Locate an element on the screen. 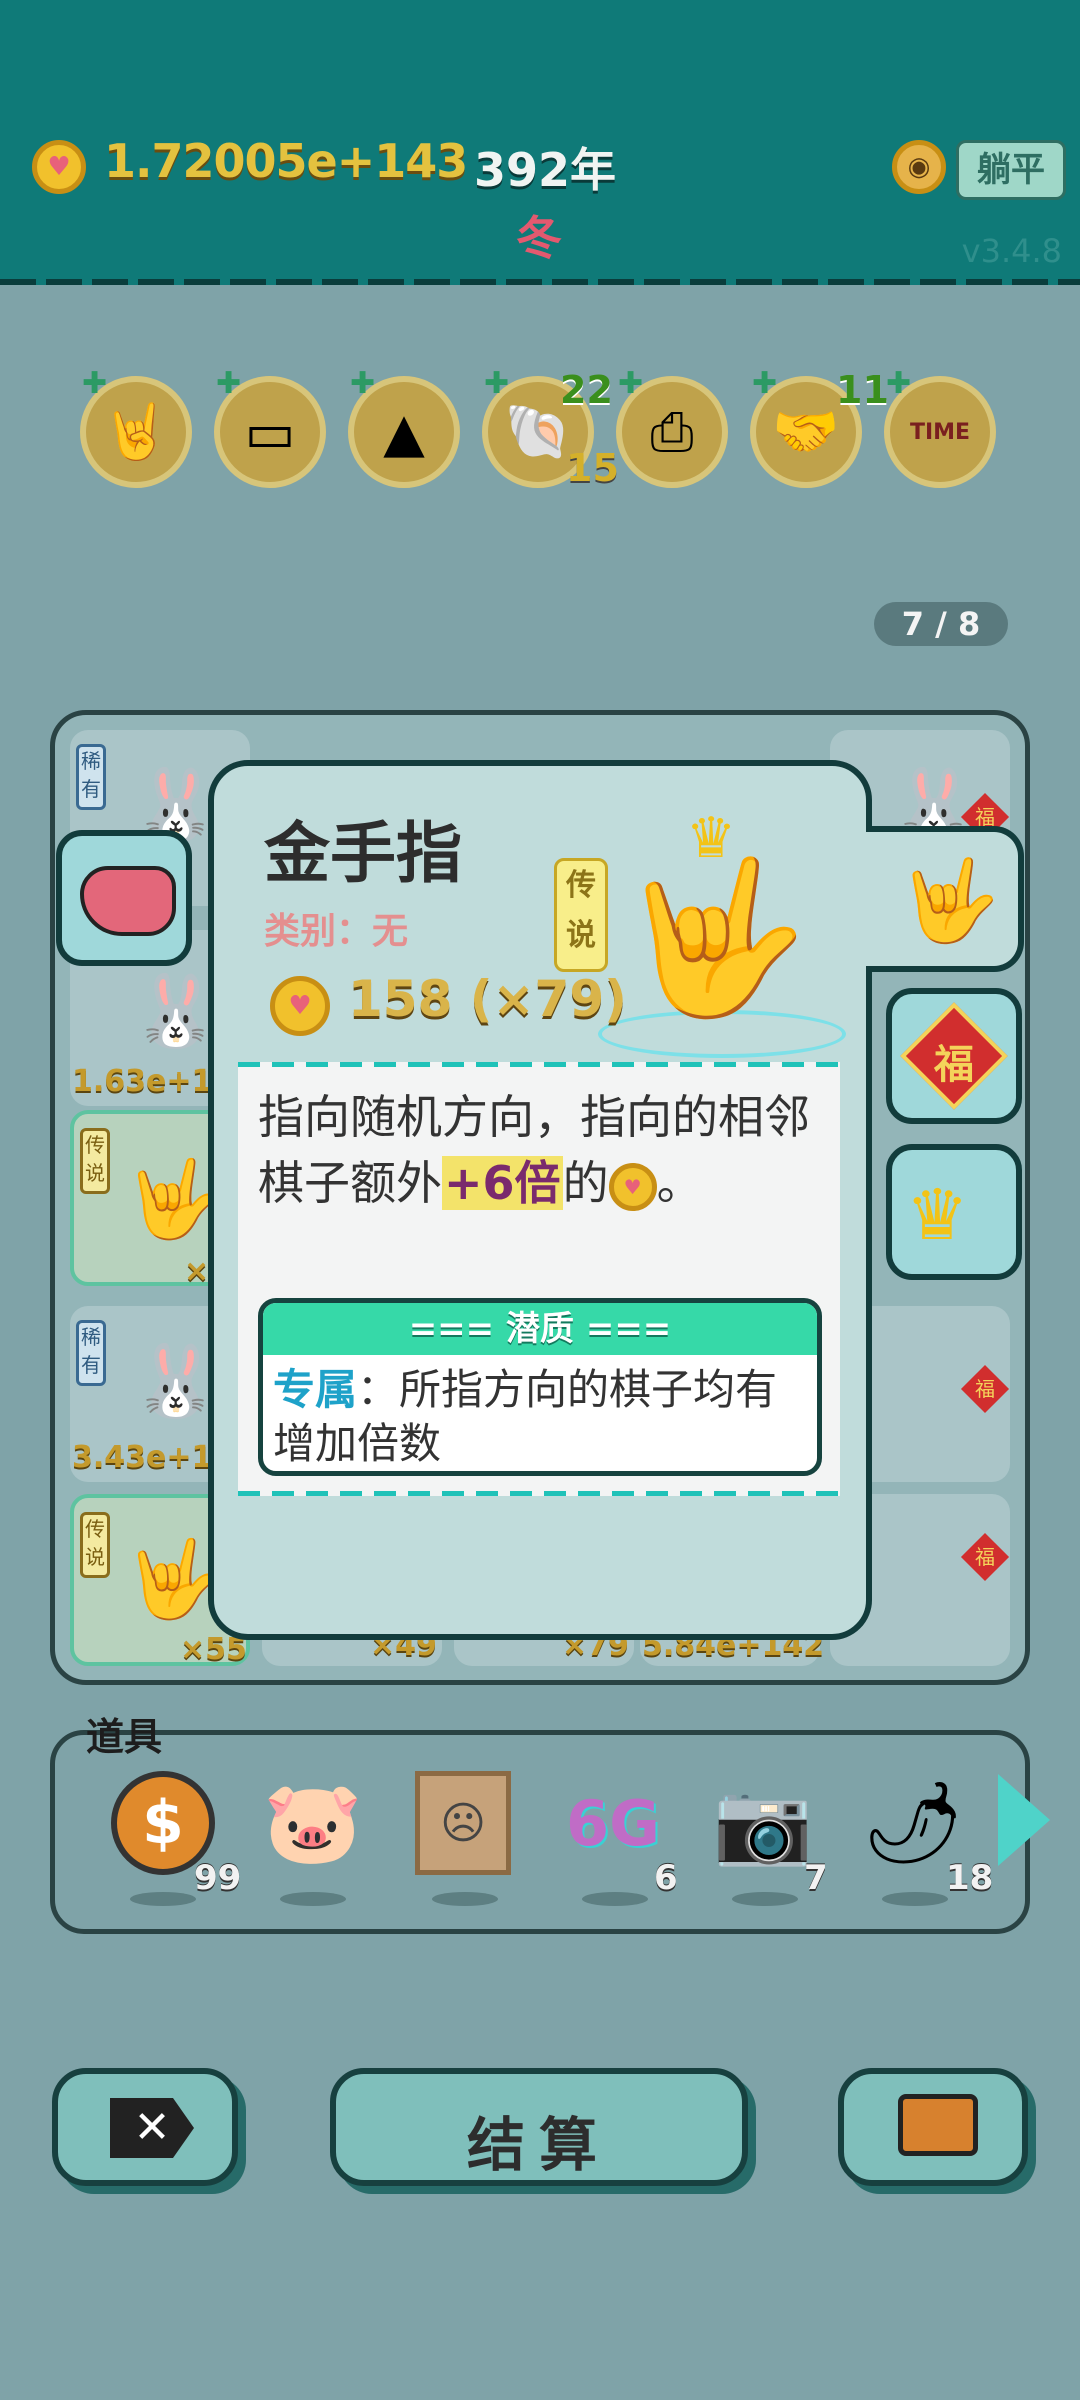 Image resolution: width=1080 pixels, height=2400 pixels. item-time-magazine: ✚ TIME is located at coordinates (940, 427).